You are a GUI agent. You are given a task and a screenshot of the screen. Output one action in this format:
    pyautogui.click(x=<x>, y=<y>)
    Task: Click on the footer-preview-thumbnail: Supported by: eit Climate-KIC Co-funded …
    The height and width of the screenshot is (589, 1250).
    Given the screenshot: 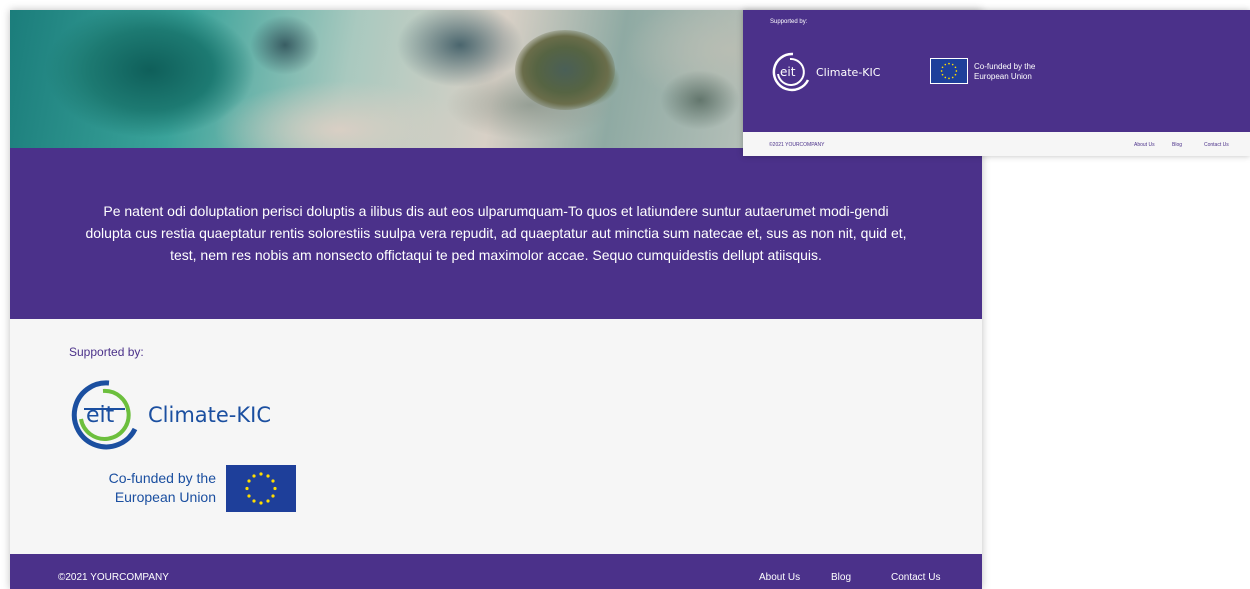 What is the action you would take?
    pyautogui.click(x=996, y=83)
    